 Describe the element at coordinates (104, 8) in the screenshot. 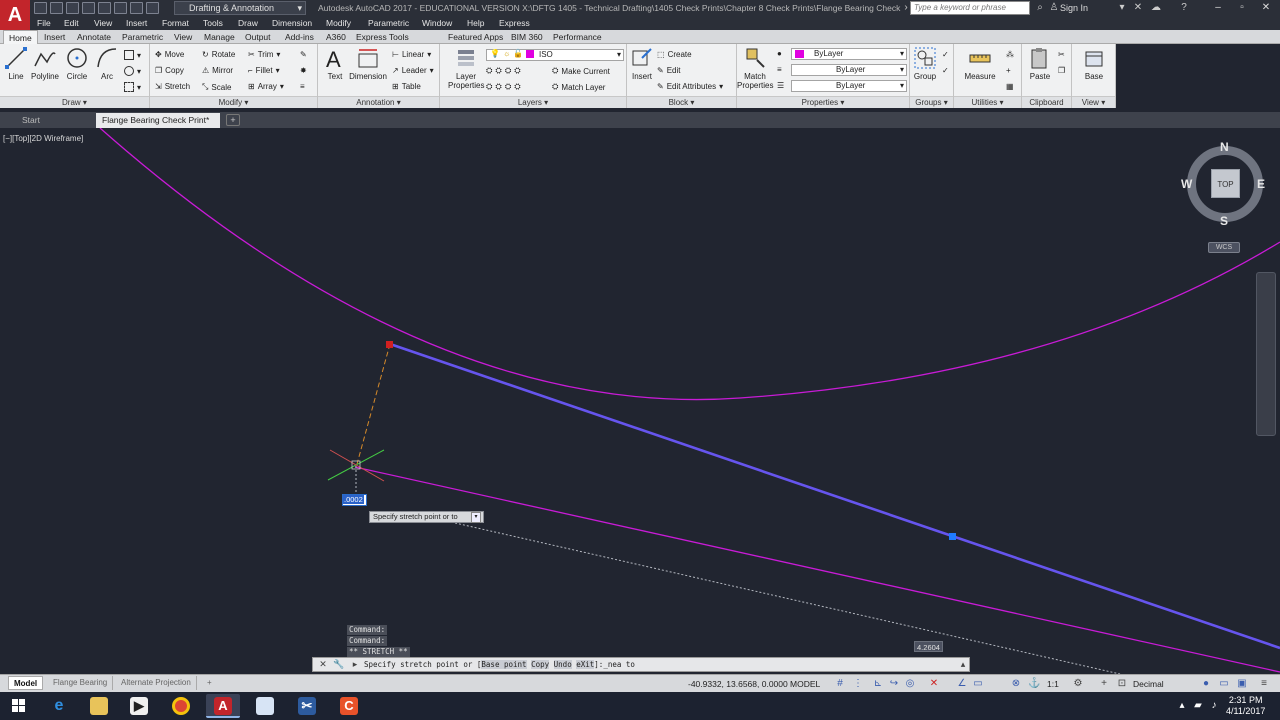

I see `web-mobile-icon` at that location.